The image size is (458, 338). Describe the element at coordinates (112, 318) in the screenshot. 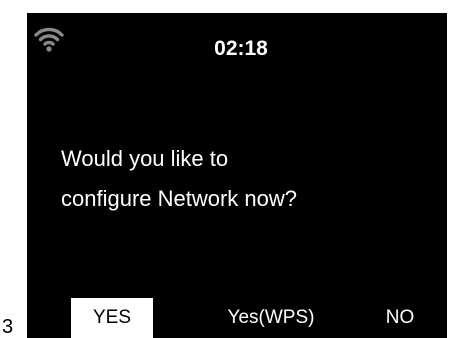

I see `yes-option: YES` at that location.